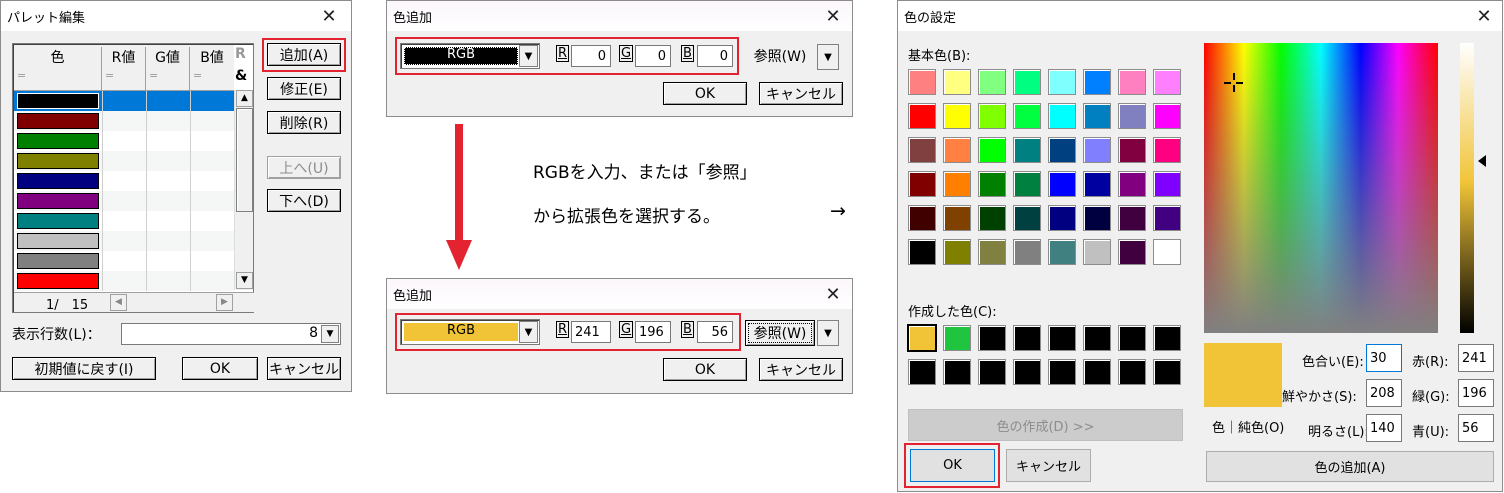  Describe the element at coordinates (591, 332) in the screenshot. I see `r-input: 241` at that location.